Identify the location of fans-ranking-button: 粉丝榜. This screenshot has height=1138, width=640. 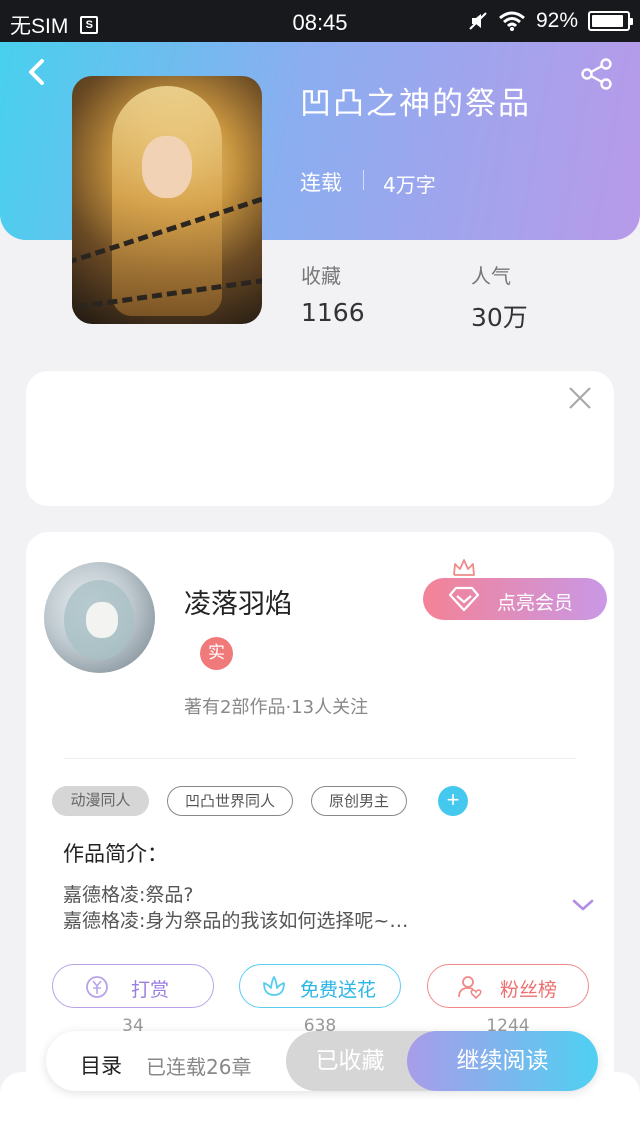
(508, 986).